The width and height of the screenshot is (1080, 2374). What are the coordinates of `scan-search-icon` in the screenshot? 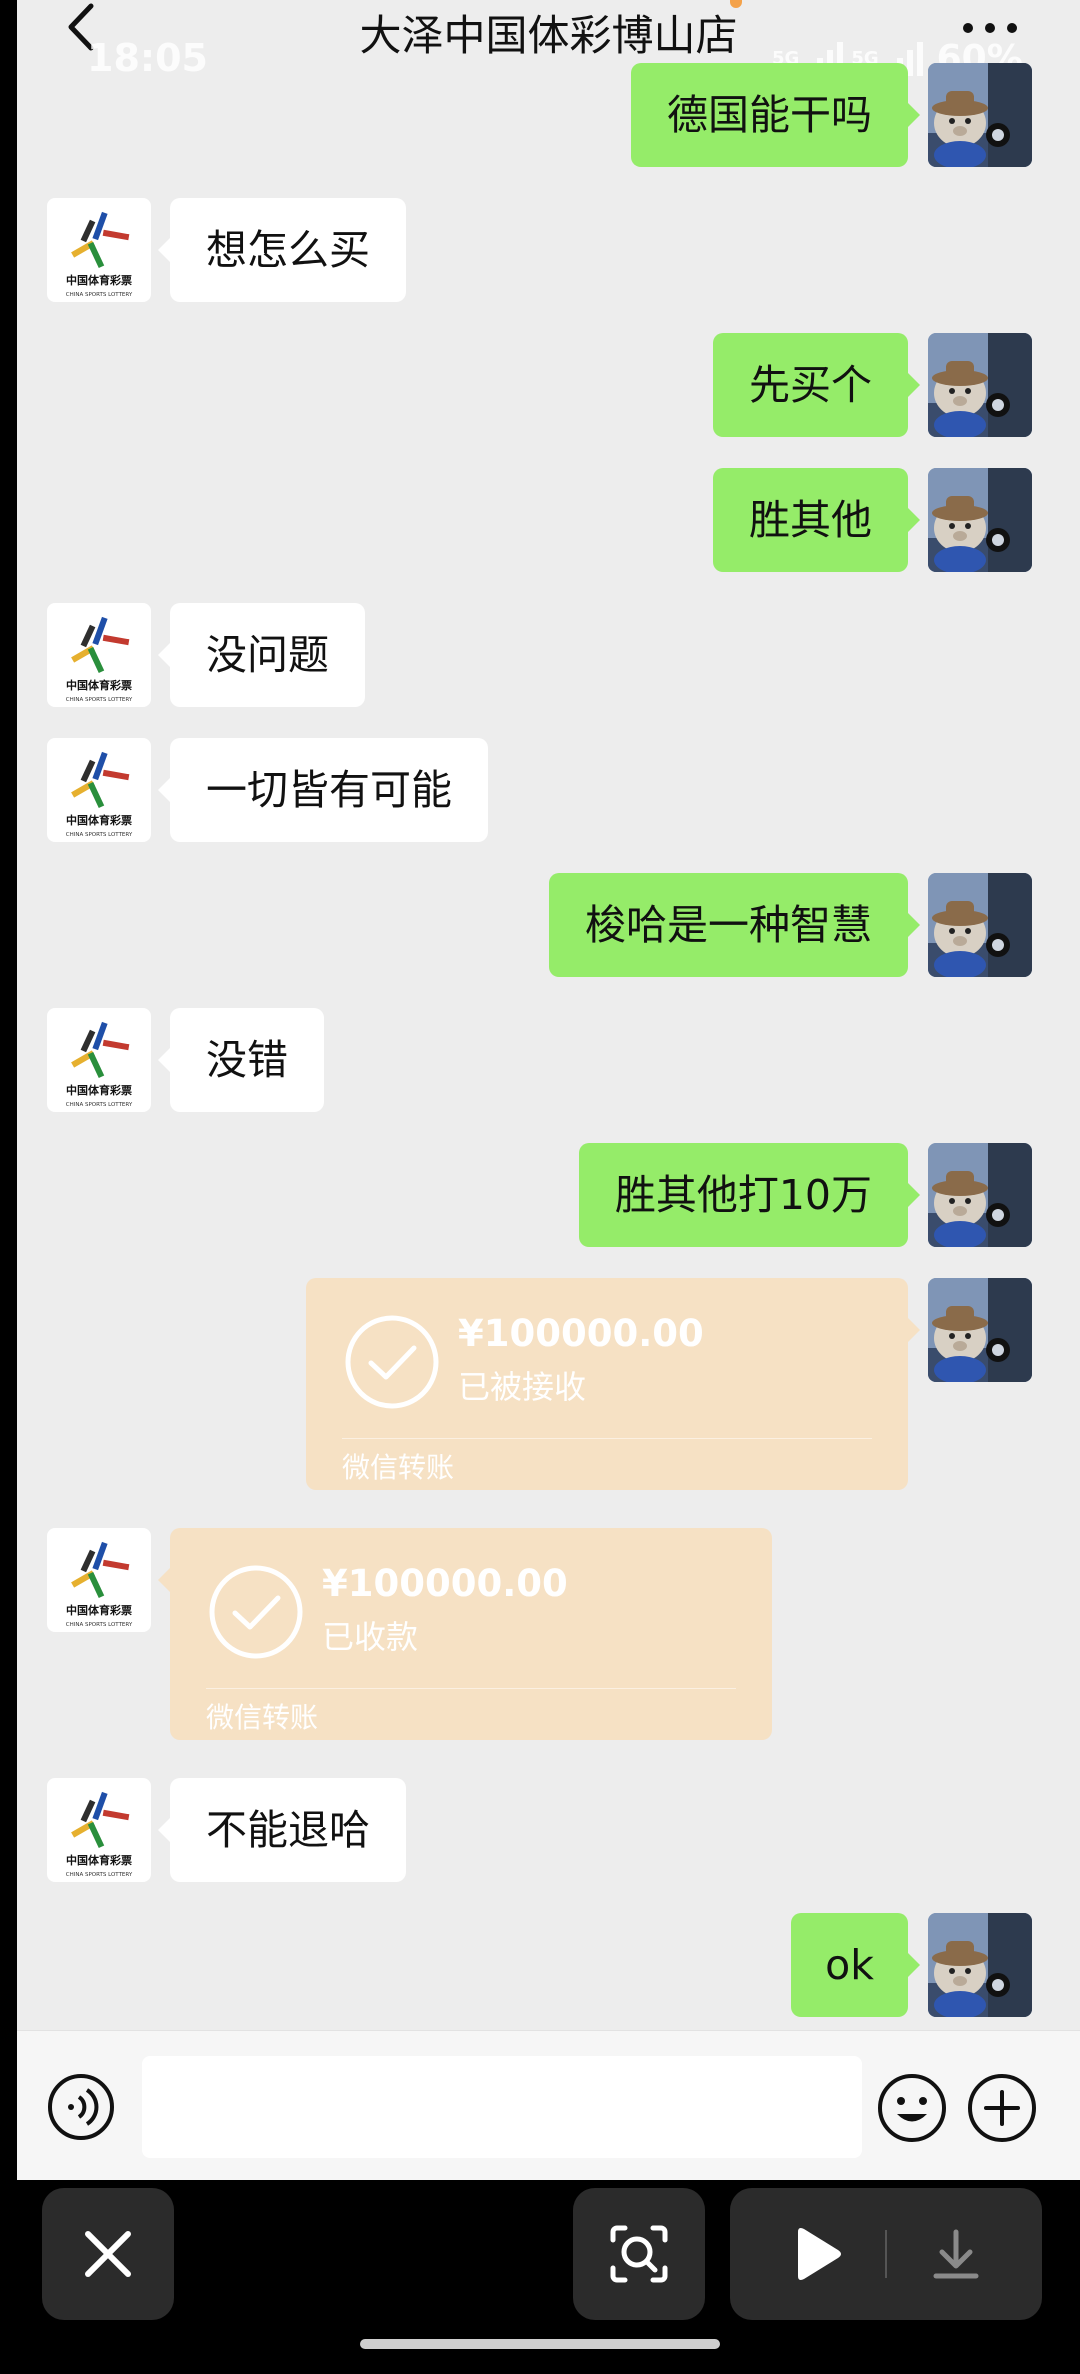 It's located at (639, 2254).